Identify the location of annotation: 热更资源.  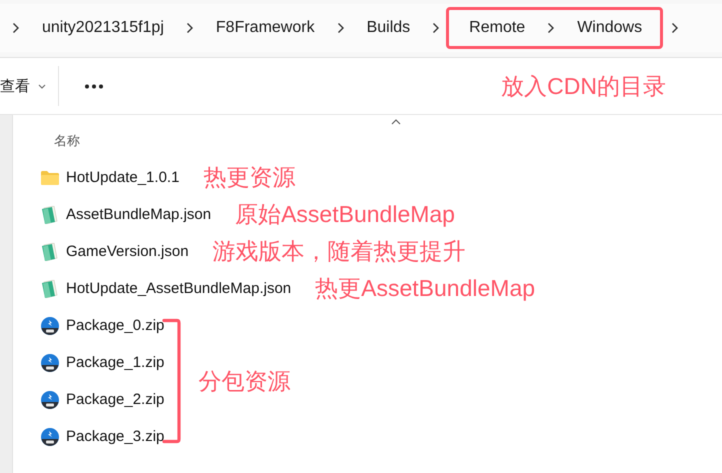
(249, 177).